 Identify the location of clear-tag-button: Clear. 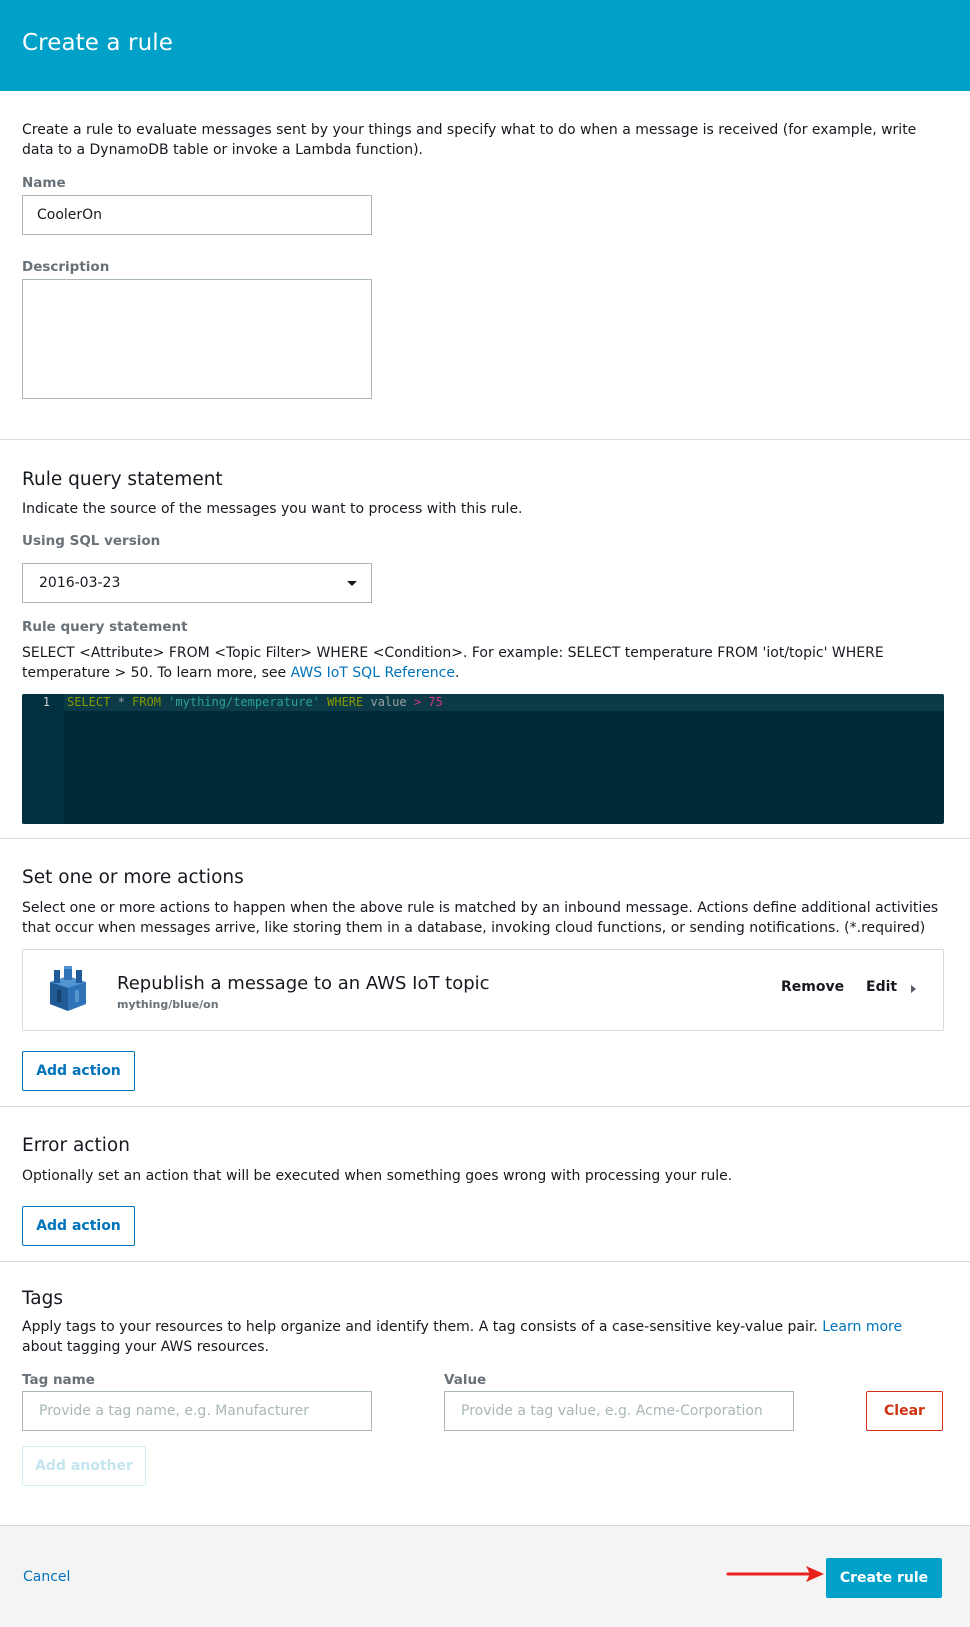
(904, 1411).